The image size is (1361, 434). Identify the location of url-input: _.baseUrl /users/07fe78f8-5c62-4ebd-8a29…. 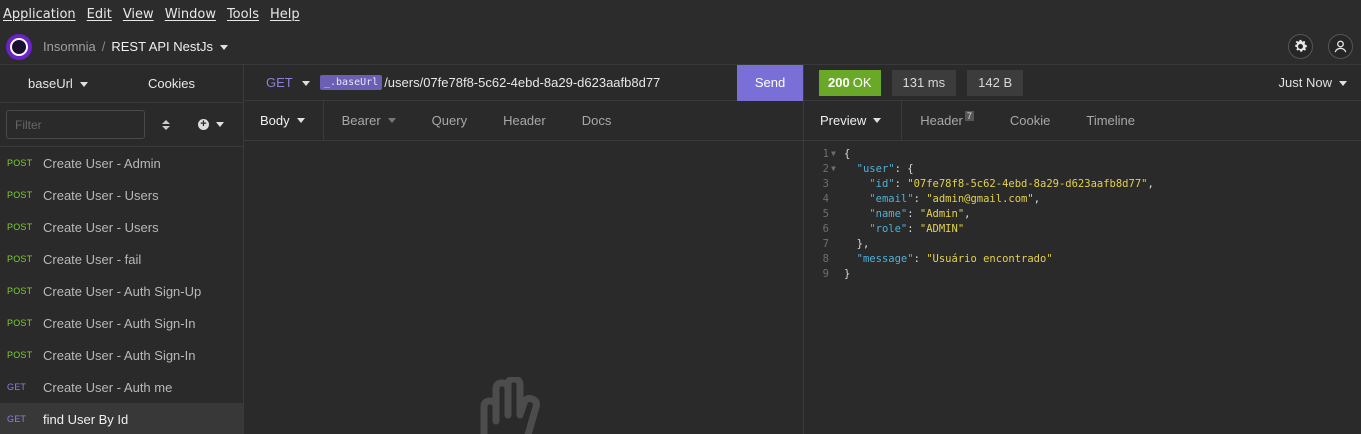
(528, 82).